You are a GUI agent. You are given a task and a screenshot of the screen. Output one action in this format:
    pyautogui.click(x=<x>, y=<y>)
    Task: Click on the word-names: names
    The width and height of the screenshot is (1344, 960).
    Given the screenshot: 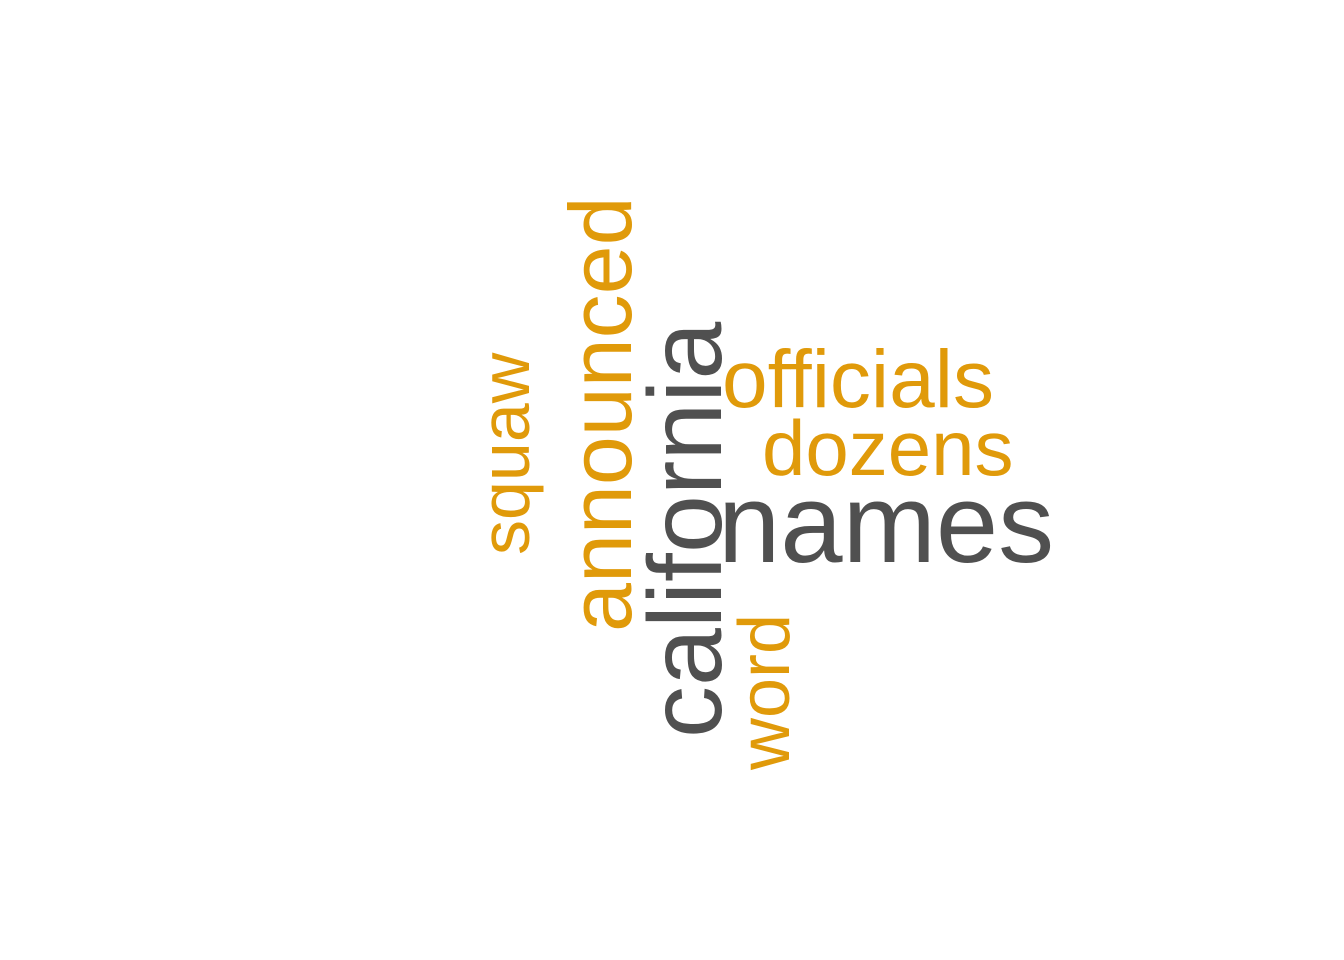 What is the action you would take?
    pyautogui.click(x=886, y=523)
    